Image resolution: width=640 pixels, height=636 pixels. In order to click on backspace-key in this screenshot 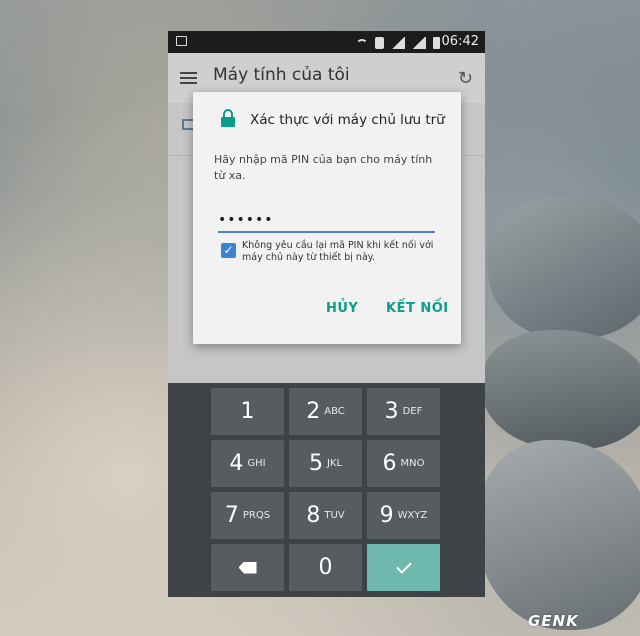, I will do `click(247, 567)`.